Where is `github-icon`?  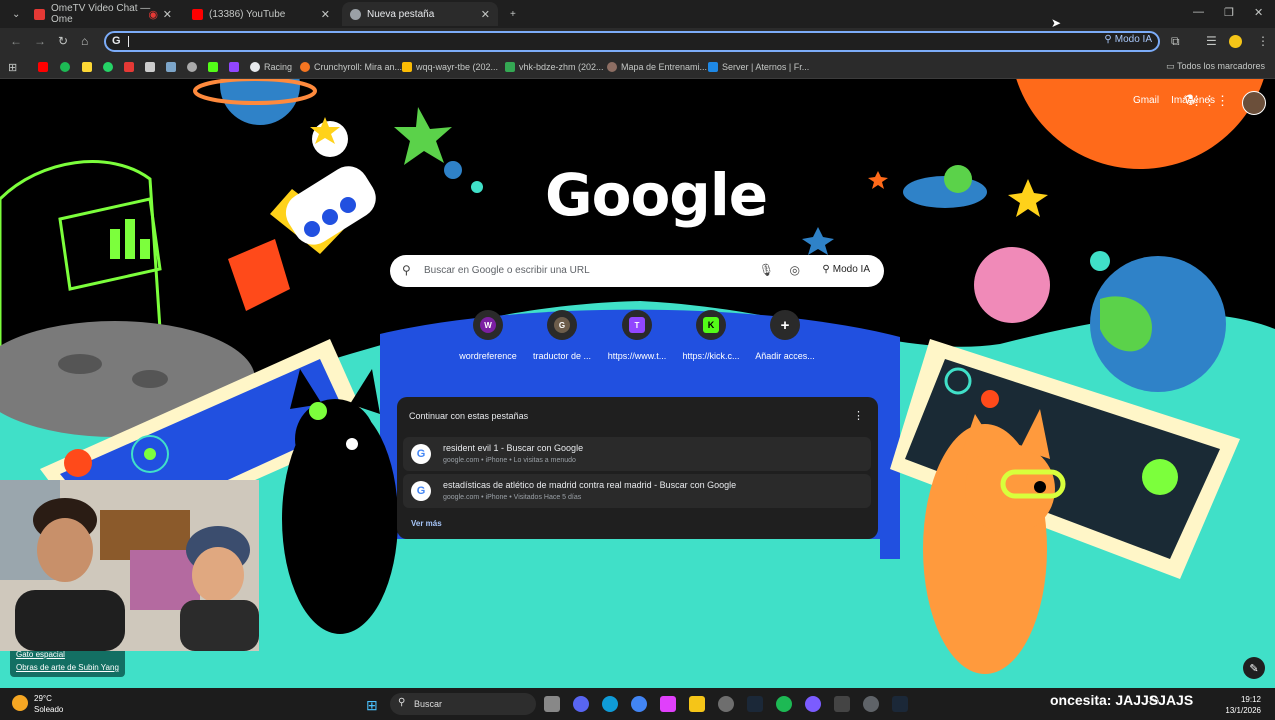
github-icon is located at coordinates (726, 704).